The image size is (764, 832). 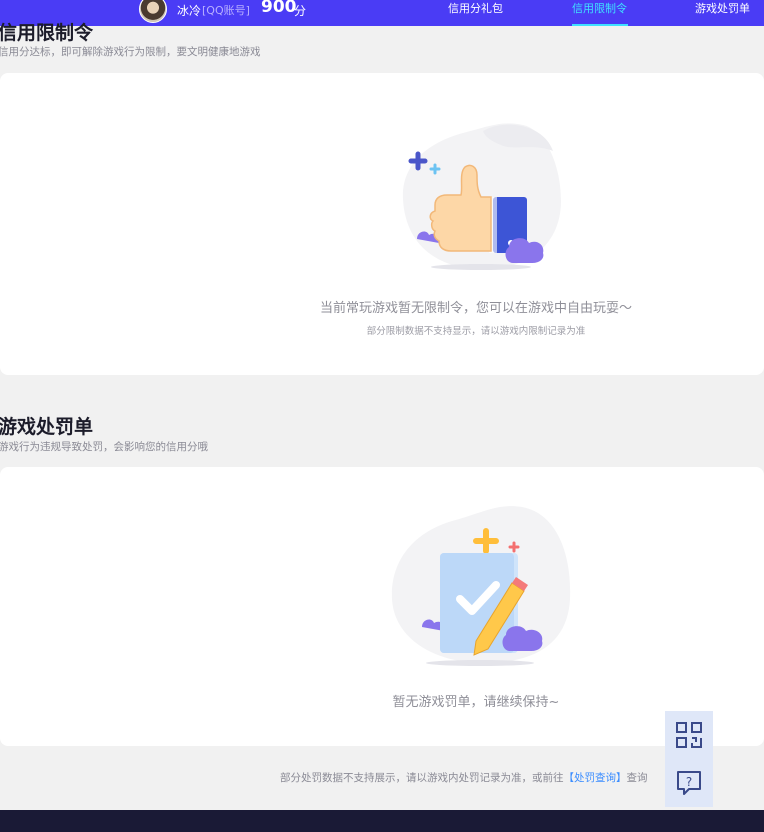 What do you see at coordinates (475, 8) in the screenshot?
I see `tab-credit-gift: 信用分礼包` at bounding box center [475, 8].